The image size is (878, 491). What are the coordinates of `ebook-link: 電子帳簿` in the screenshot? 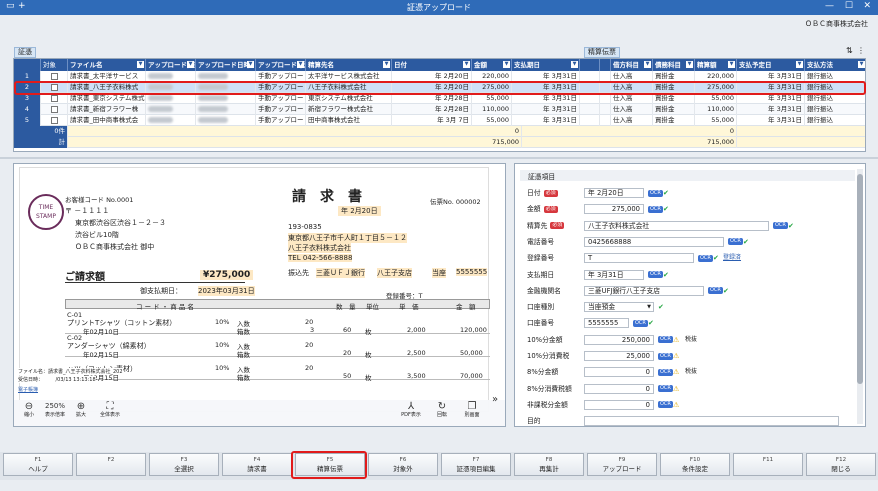 It's located at (28, 389).